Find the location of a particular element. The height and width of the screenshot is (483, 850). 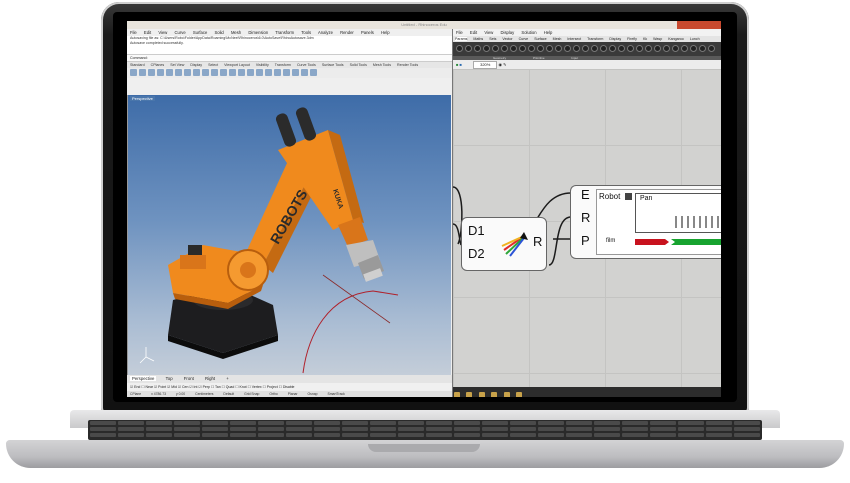

osnap-point: ☑ Point is located at coordinates (160, 387).